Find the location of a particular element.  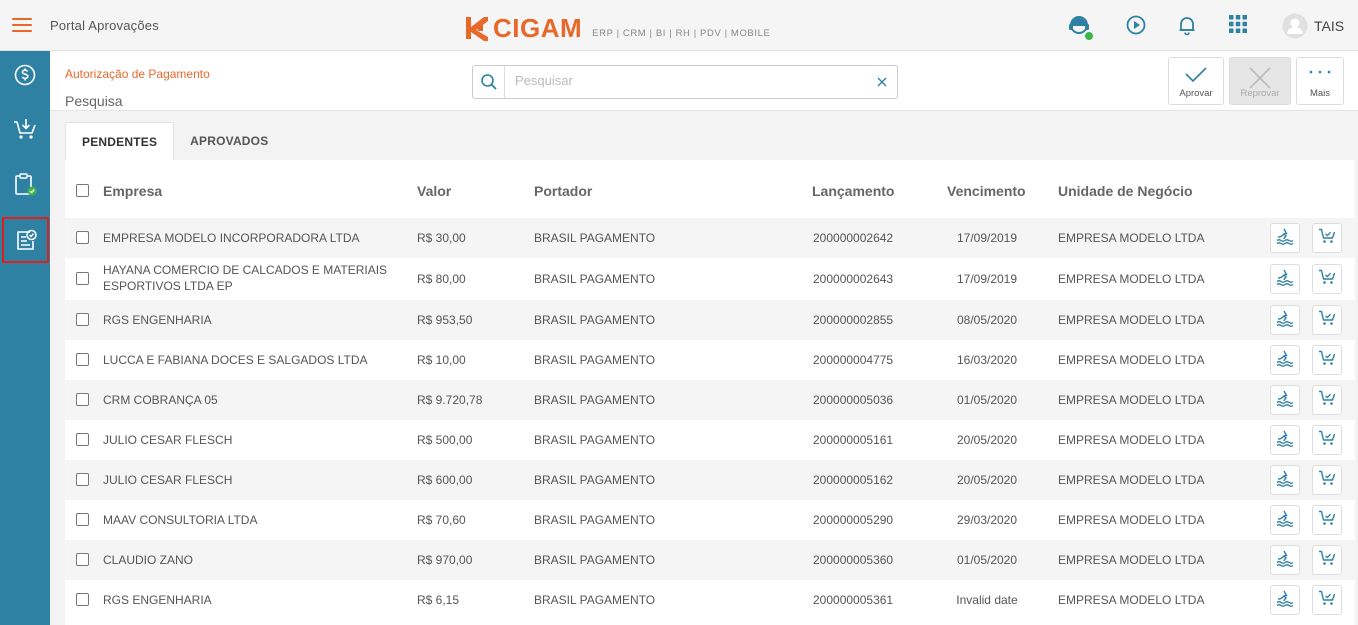

cell-empresa: CRM COBRANÇA 05 is located at coordinates (160, 400).